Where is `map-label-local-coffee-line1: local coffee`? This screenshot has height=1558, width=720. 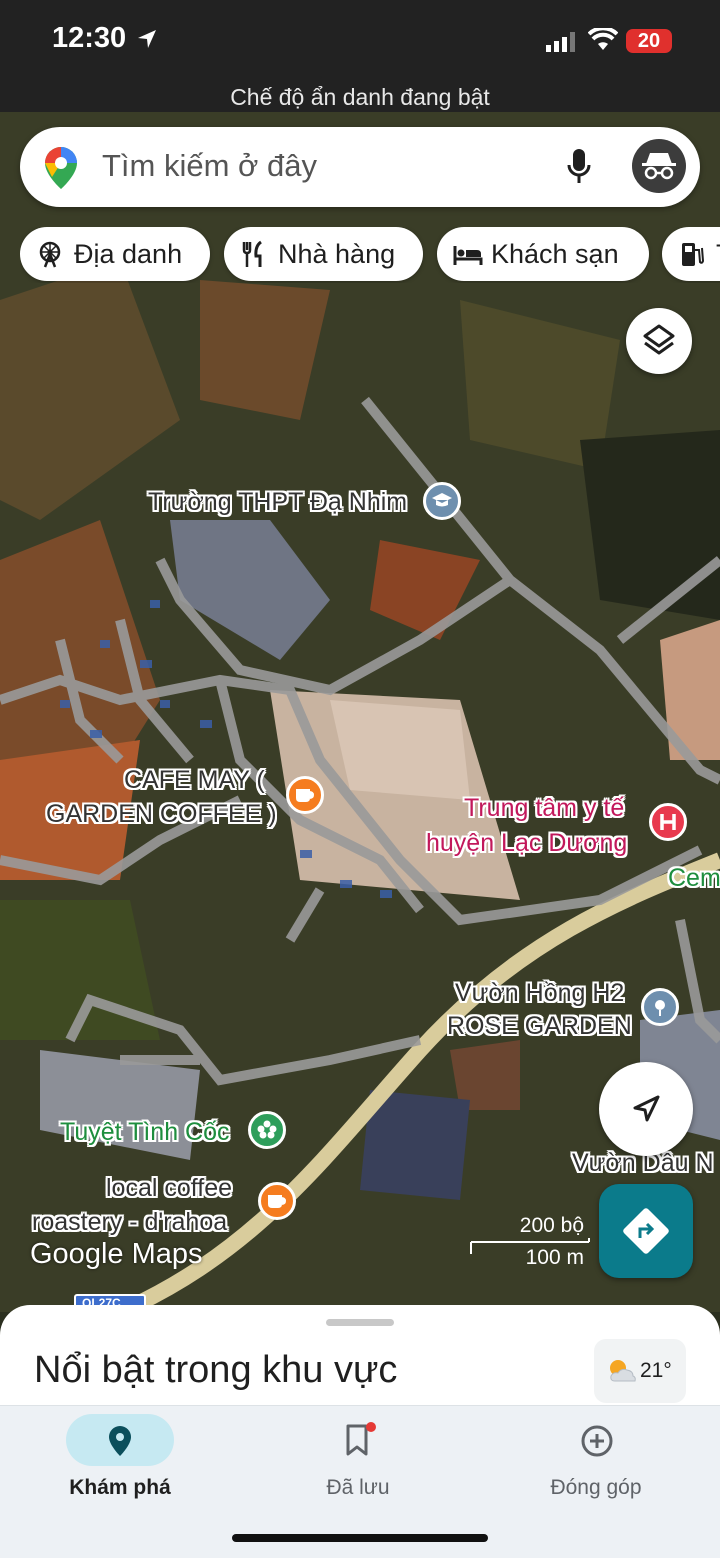
map-label-local-coffee-line1: local coffee is located at coordinates (169, 1188).